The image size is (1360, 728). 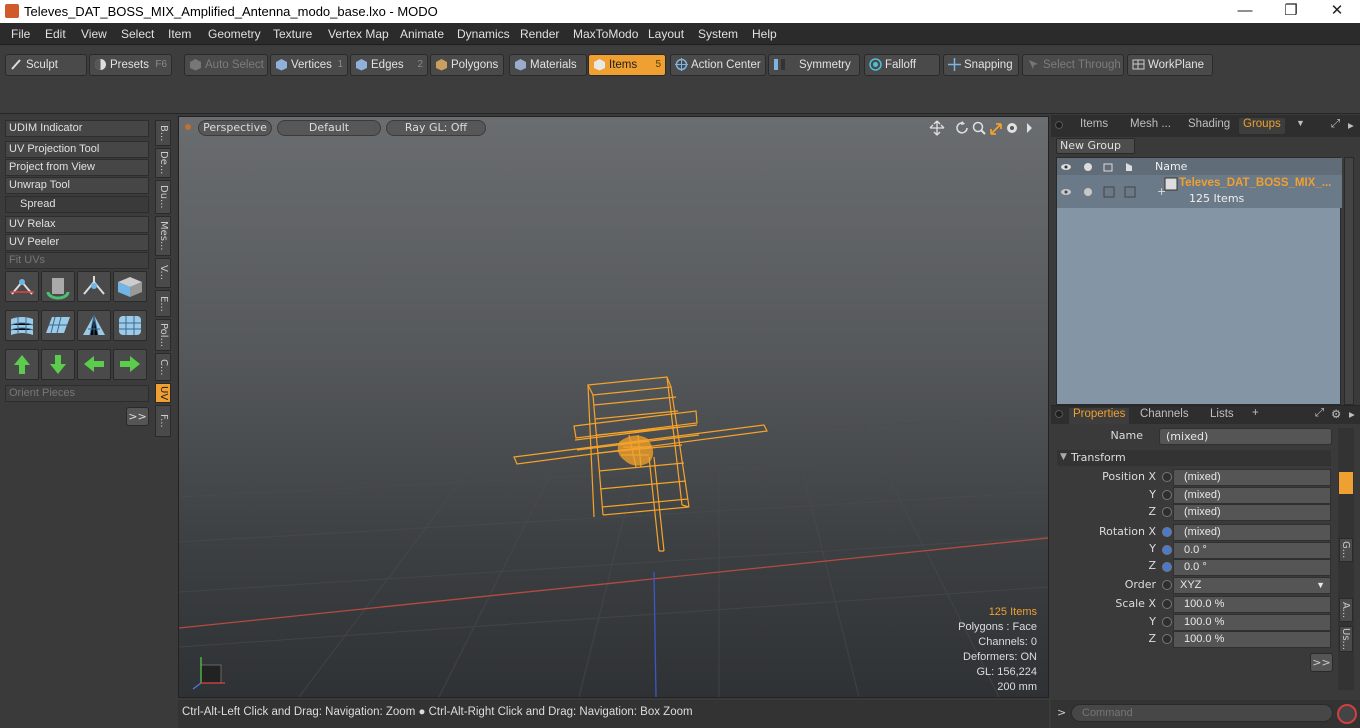 I want to click on action-center-button: Action Center, so click(x=718, y=65).